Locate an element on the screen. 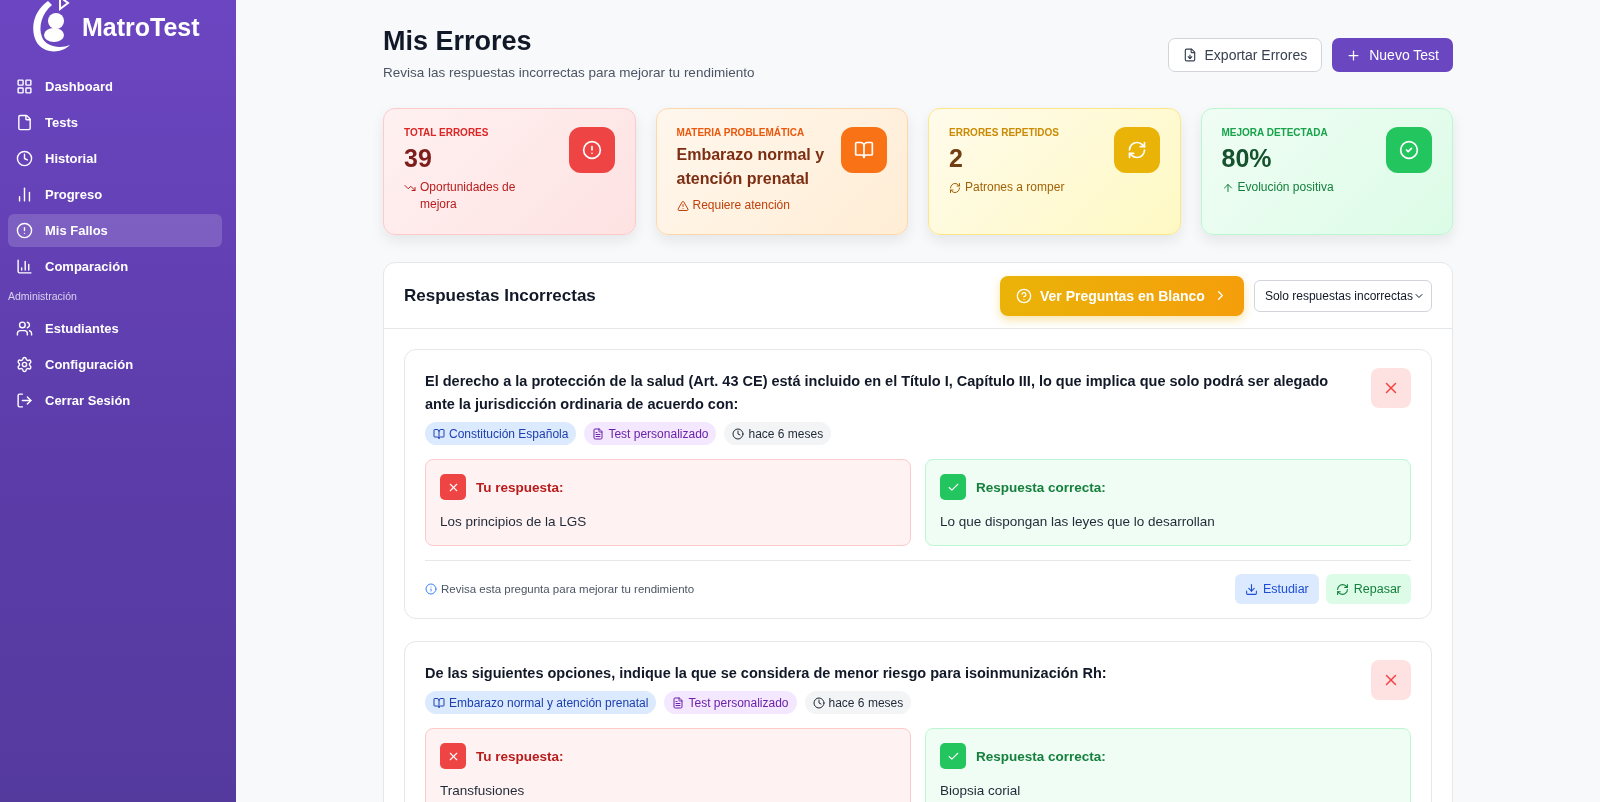  answer-text: Lo que dispongan las leyes que lo desarrollan is located at coordinates (1078, 521).